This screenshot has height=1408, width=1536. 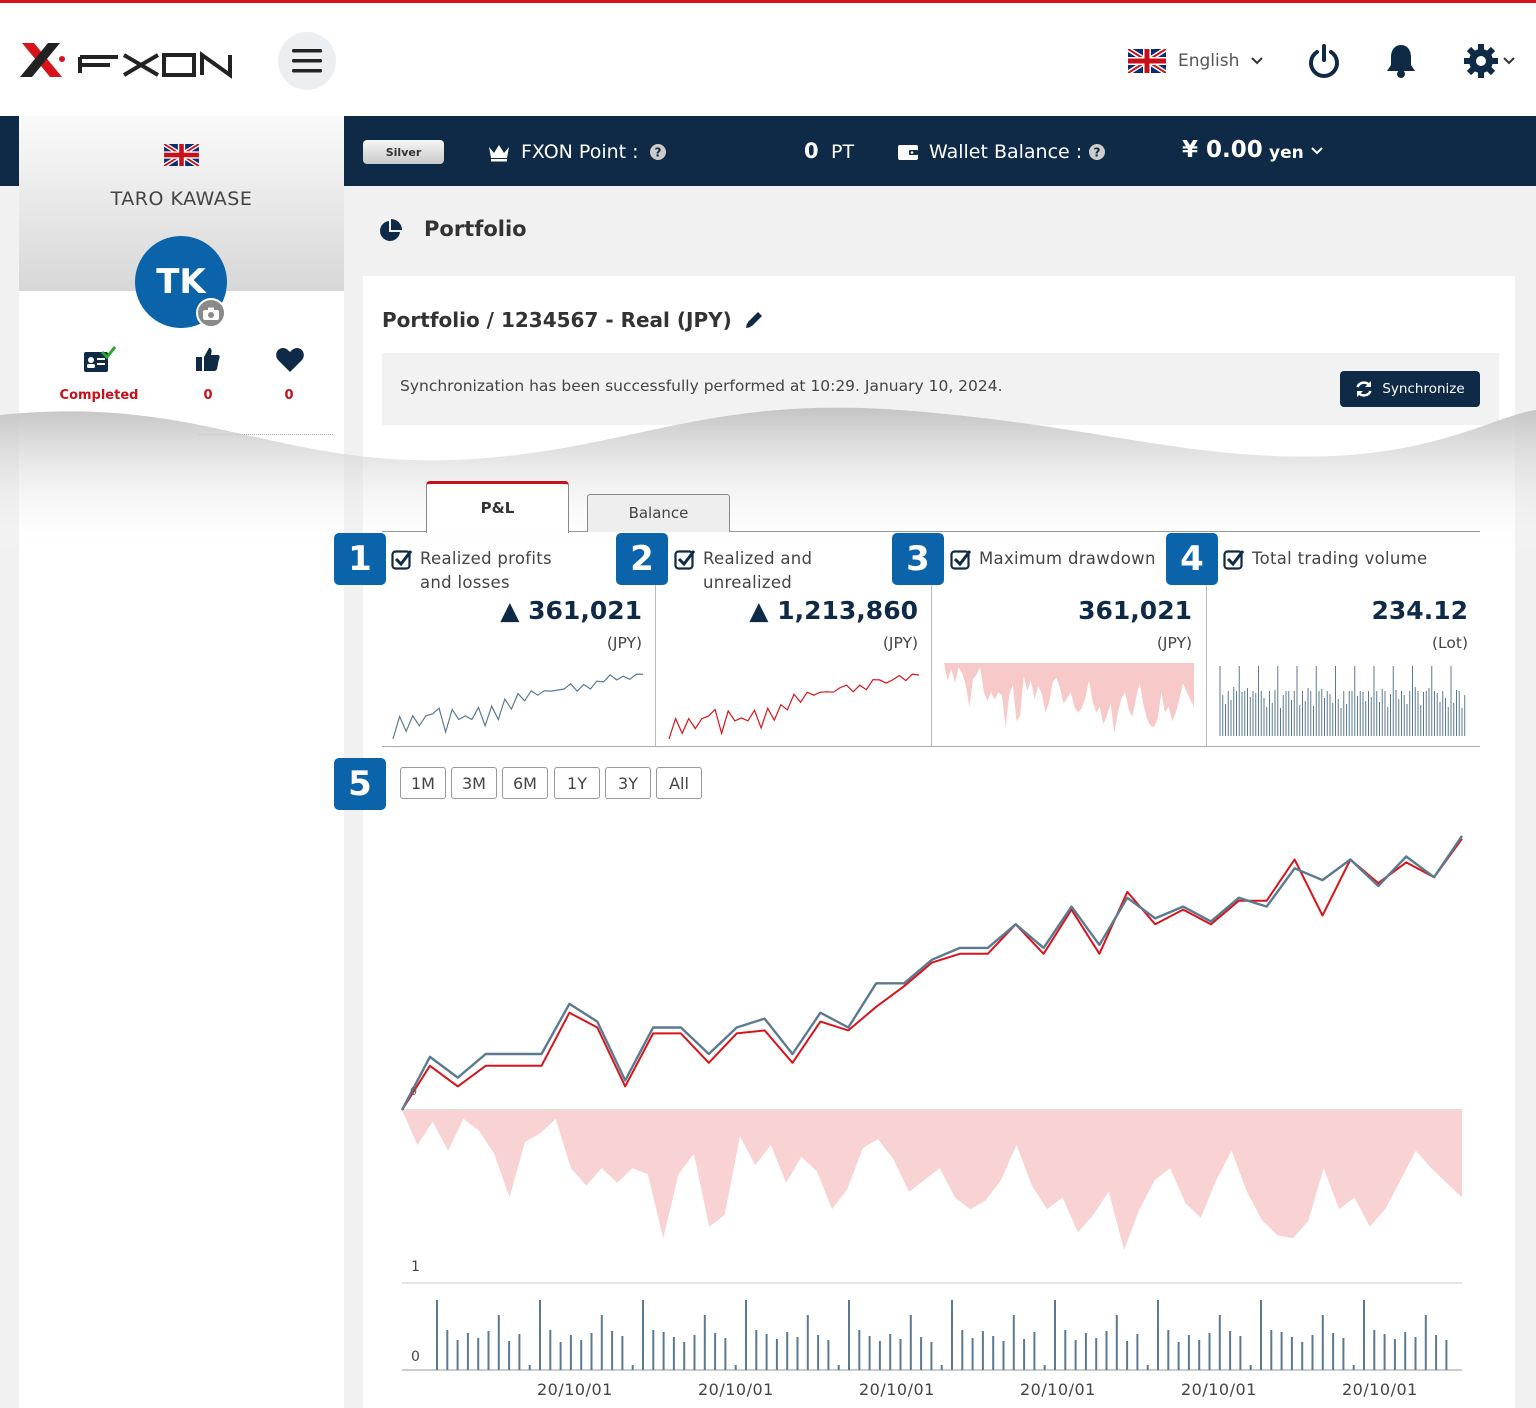 I want to click on volume-ytick-bottom: 0, so click(x=415, y=1357).